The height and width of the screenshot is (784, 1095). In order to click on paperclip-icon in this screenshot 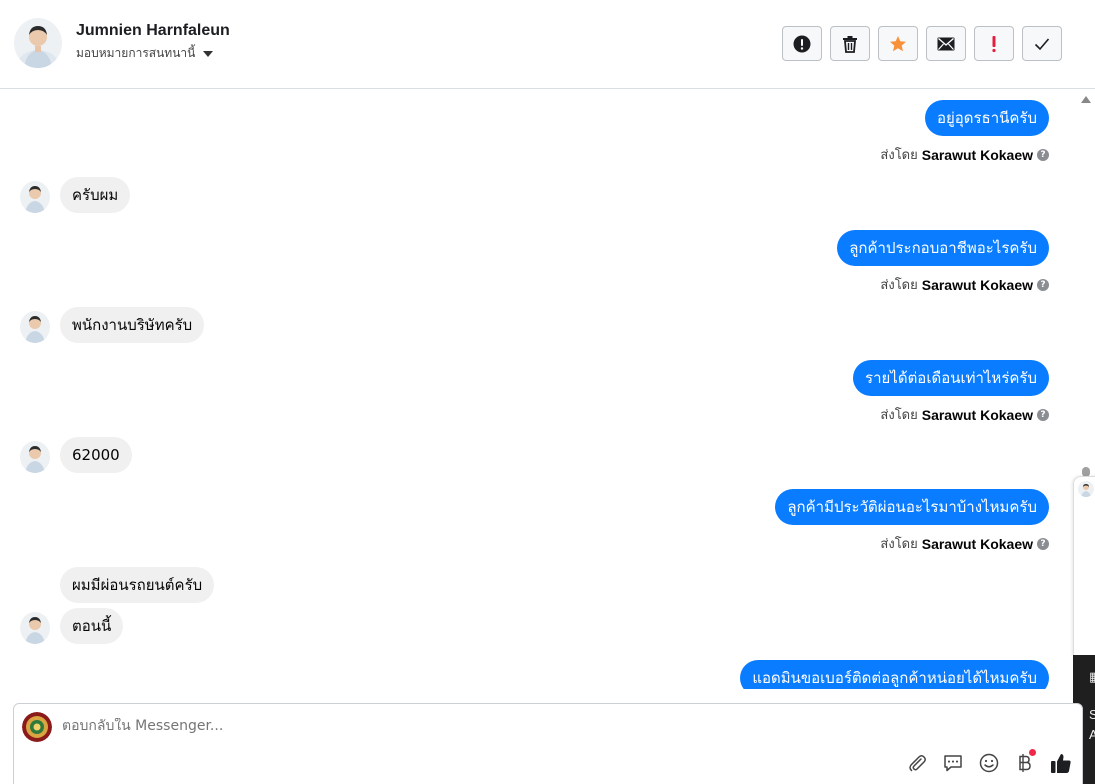, I will do `click(917, 763)`.